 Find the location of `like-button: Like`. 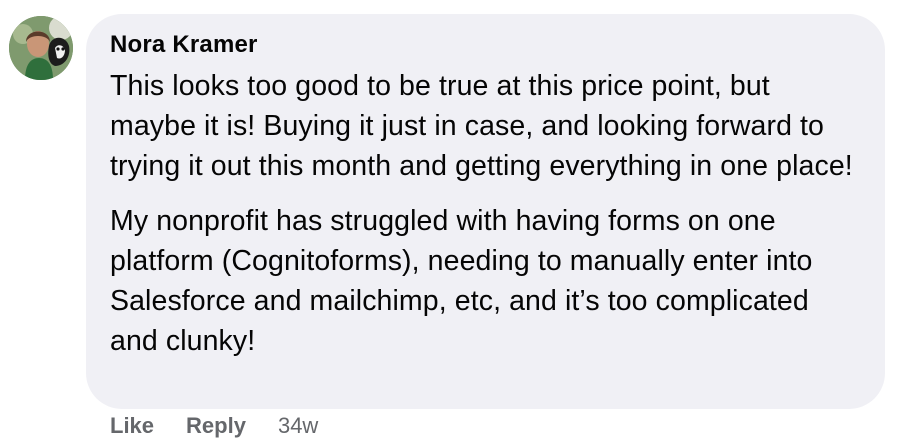

like-button: Like is located at coordinates (132, 426).